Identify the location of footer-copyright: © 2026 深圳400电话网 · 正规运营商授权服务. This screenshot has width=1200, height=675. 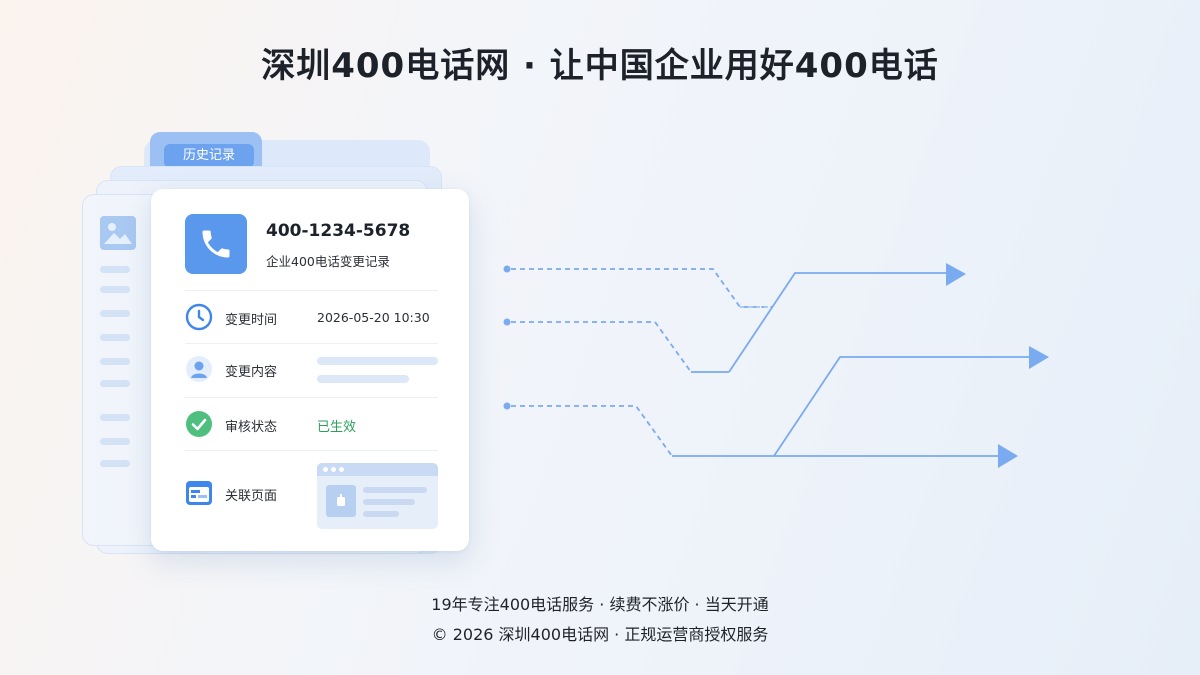
(600, 634).